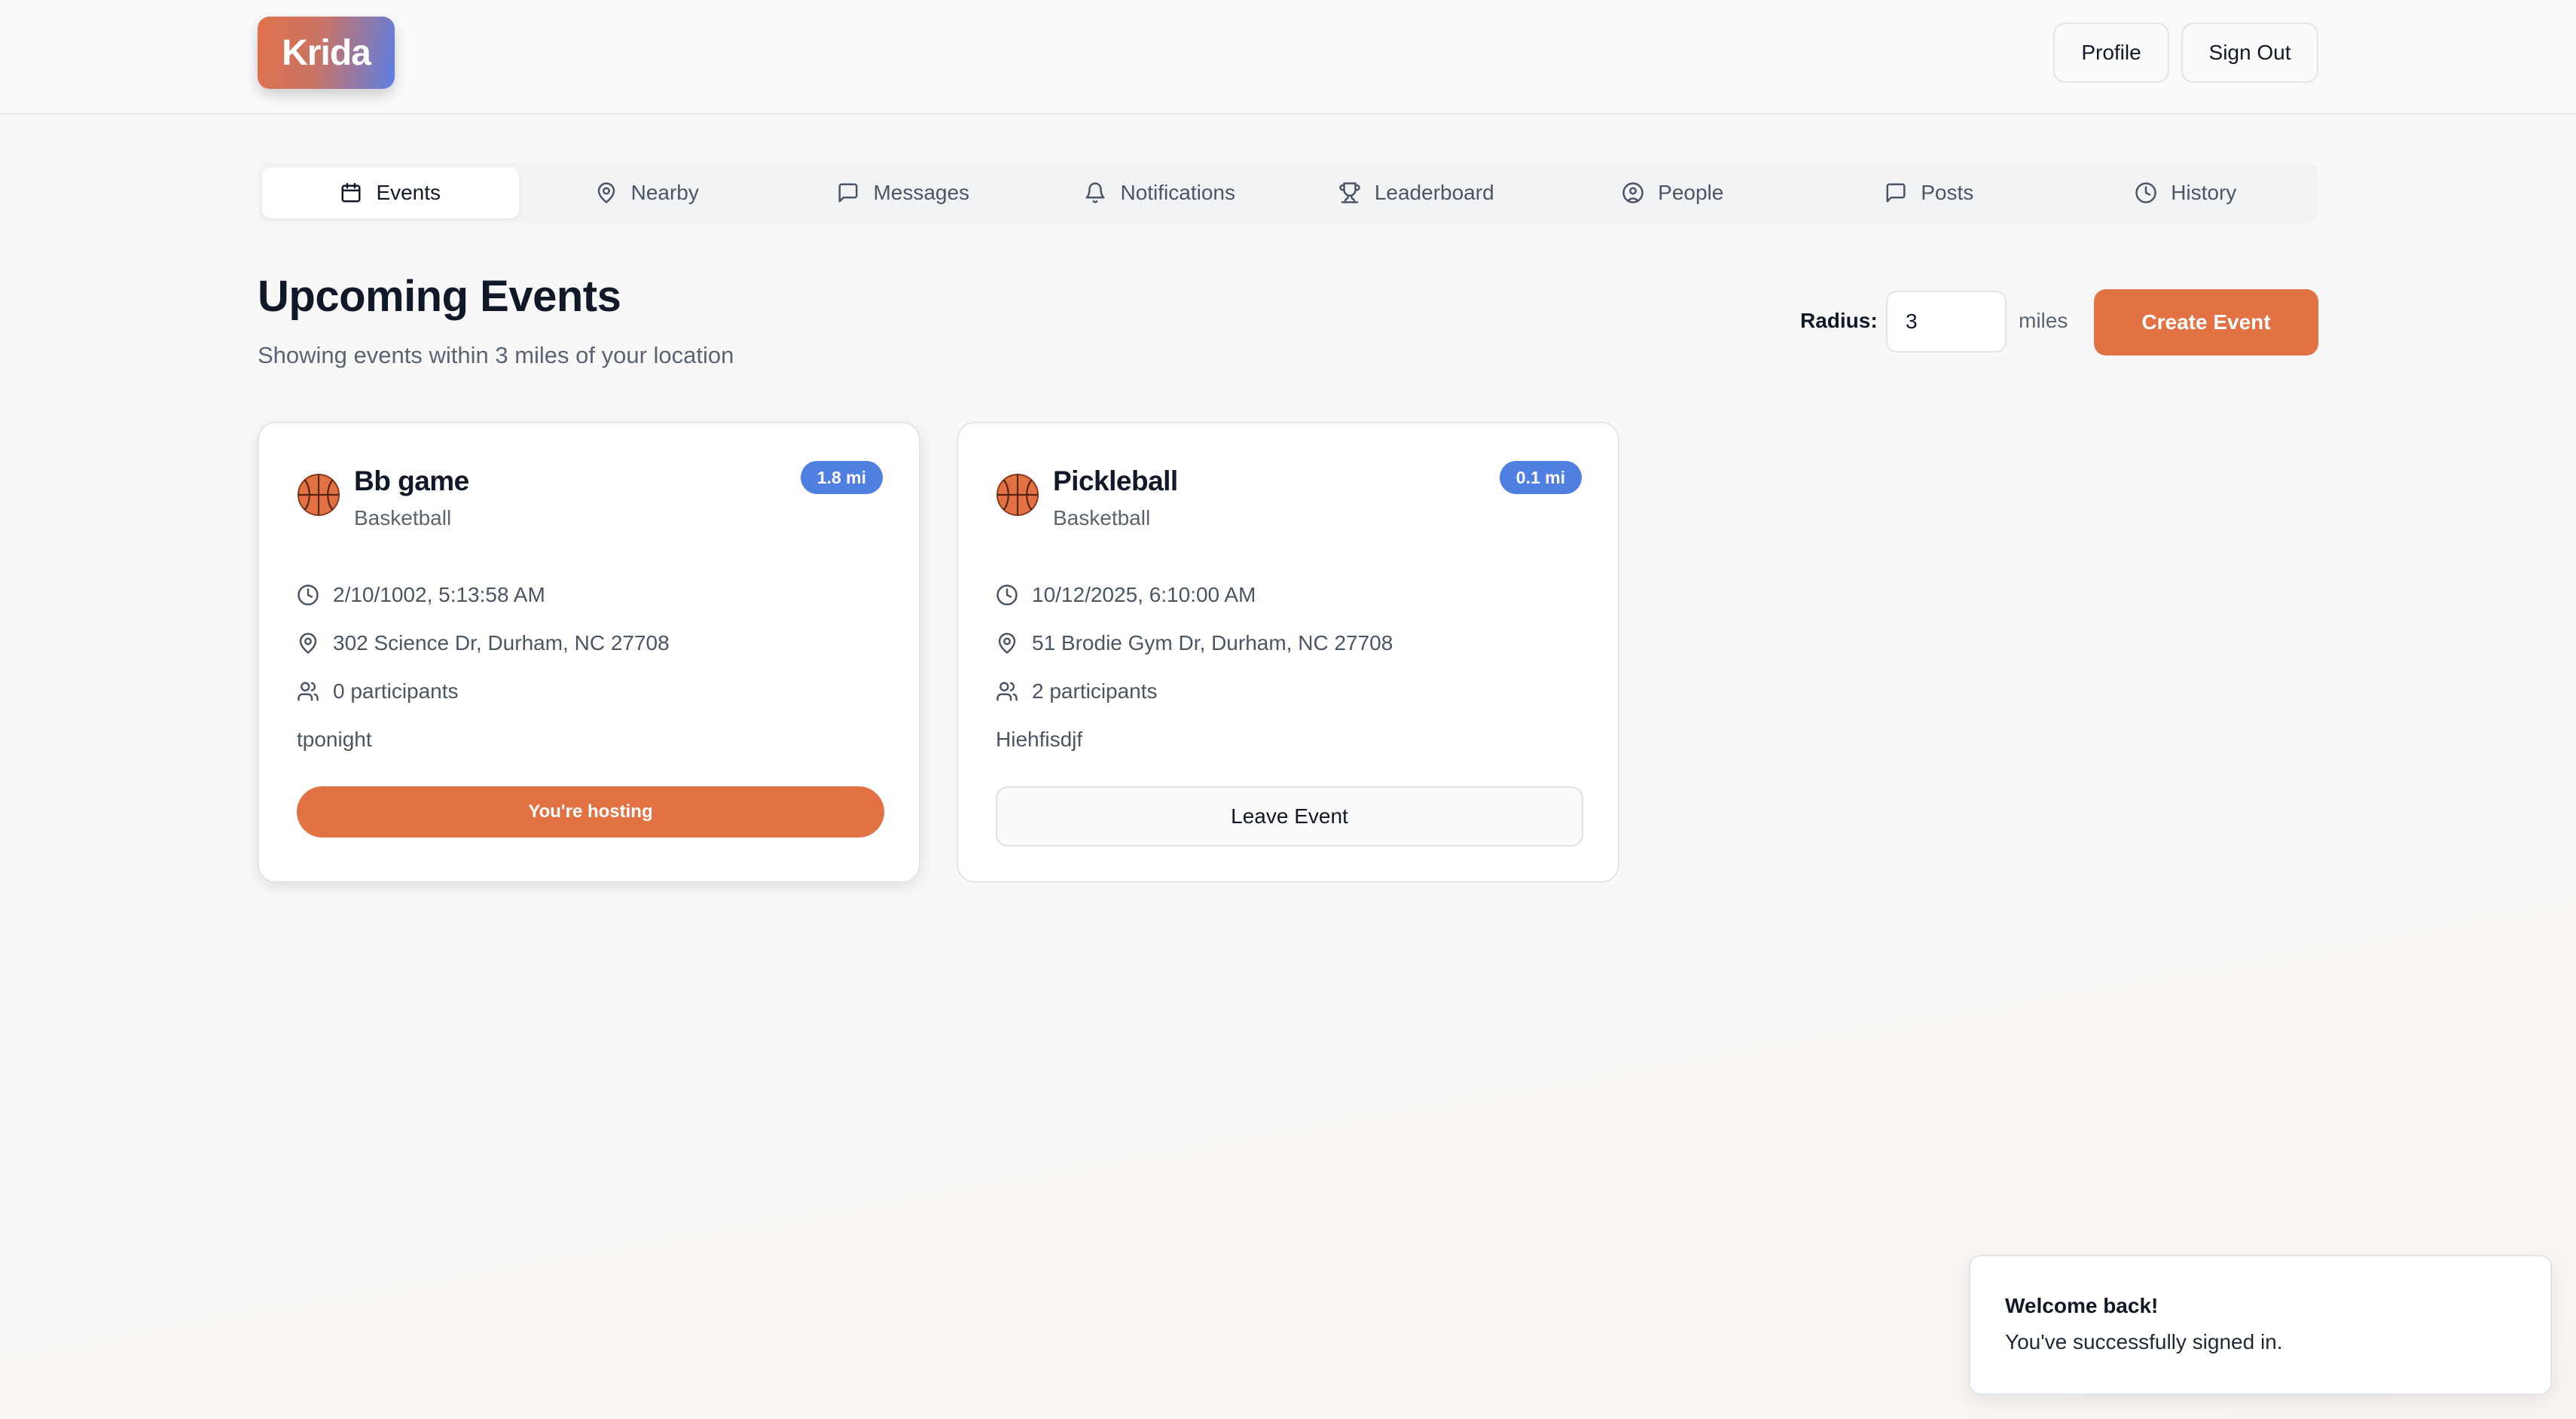 The image size is (2576, 1419). Describe the element at coordinates (2206, 322) in the screenshot. I see `create-event-button: Create Event` at that location.